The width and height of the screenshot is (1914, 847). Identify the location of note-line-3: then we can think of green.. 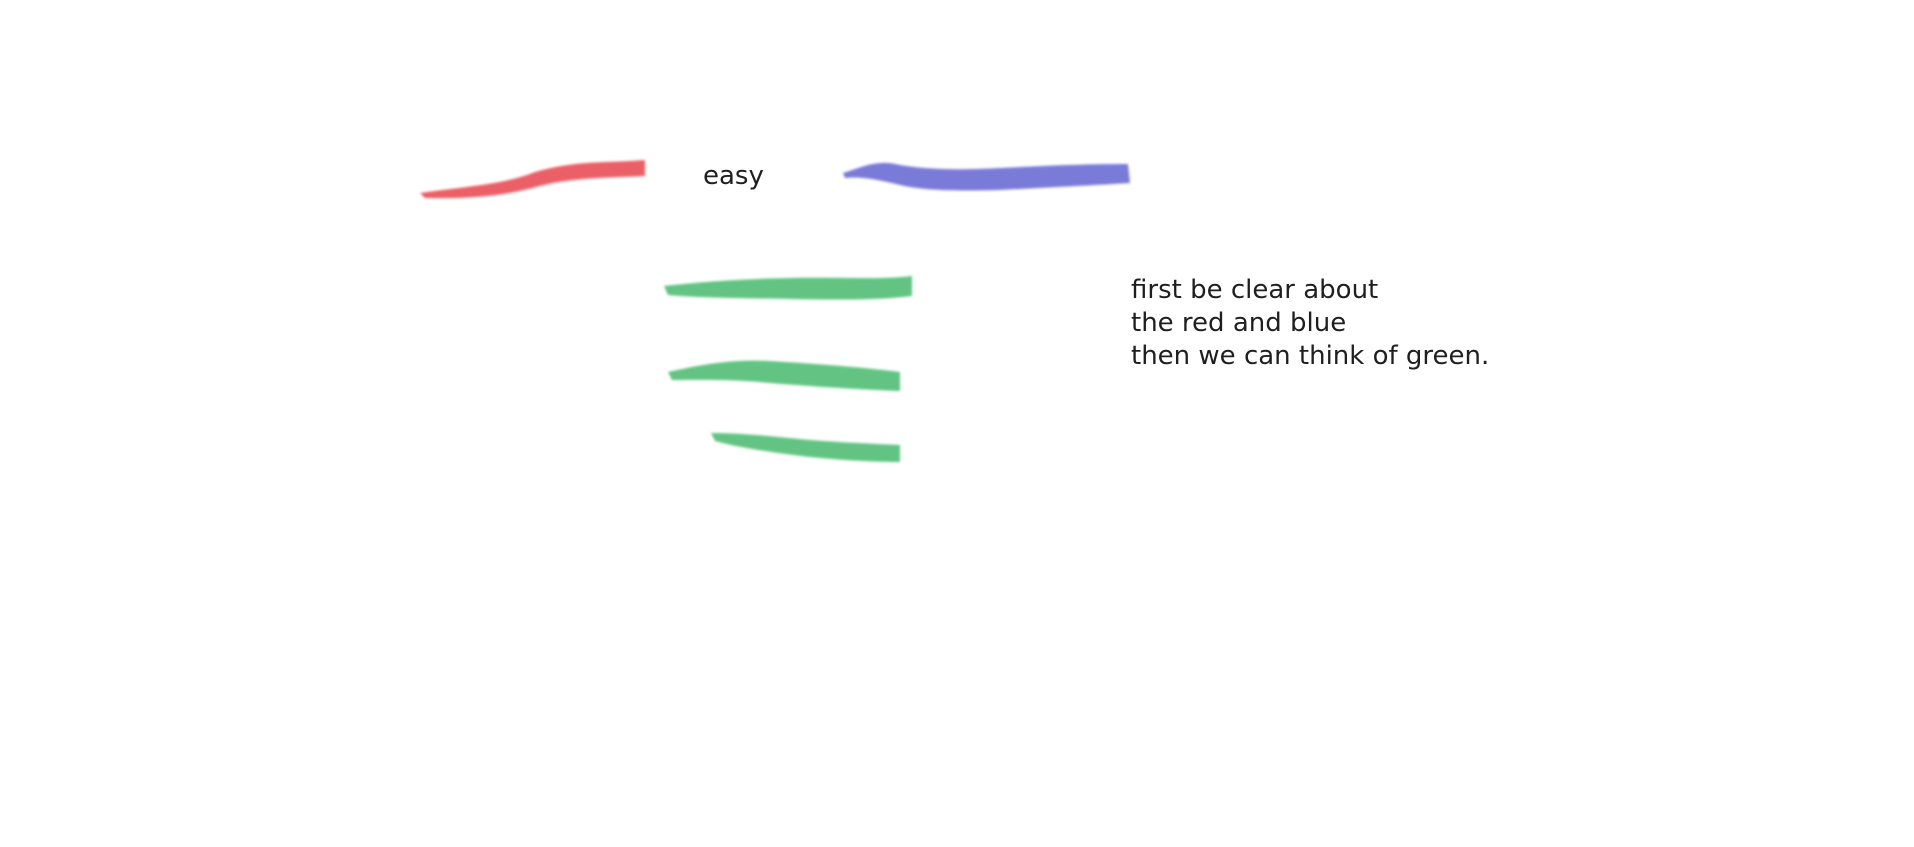
(1310, 356).